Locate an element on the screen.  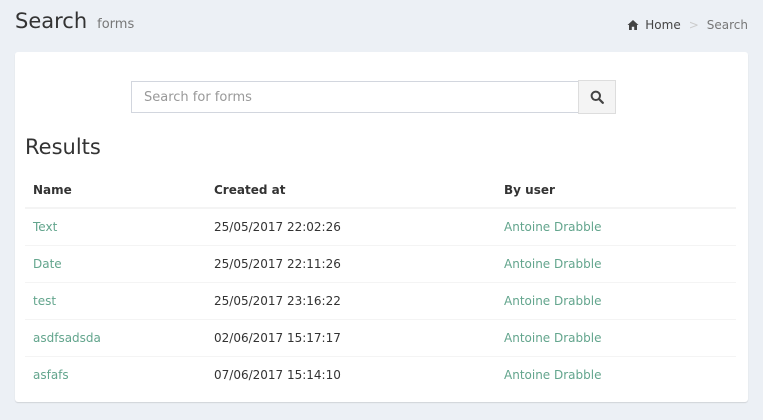
page-subtitle: forms is located at coordinates (116, 24).